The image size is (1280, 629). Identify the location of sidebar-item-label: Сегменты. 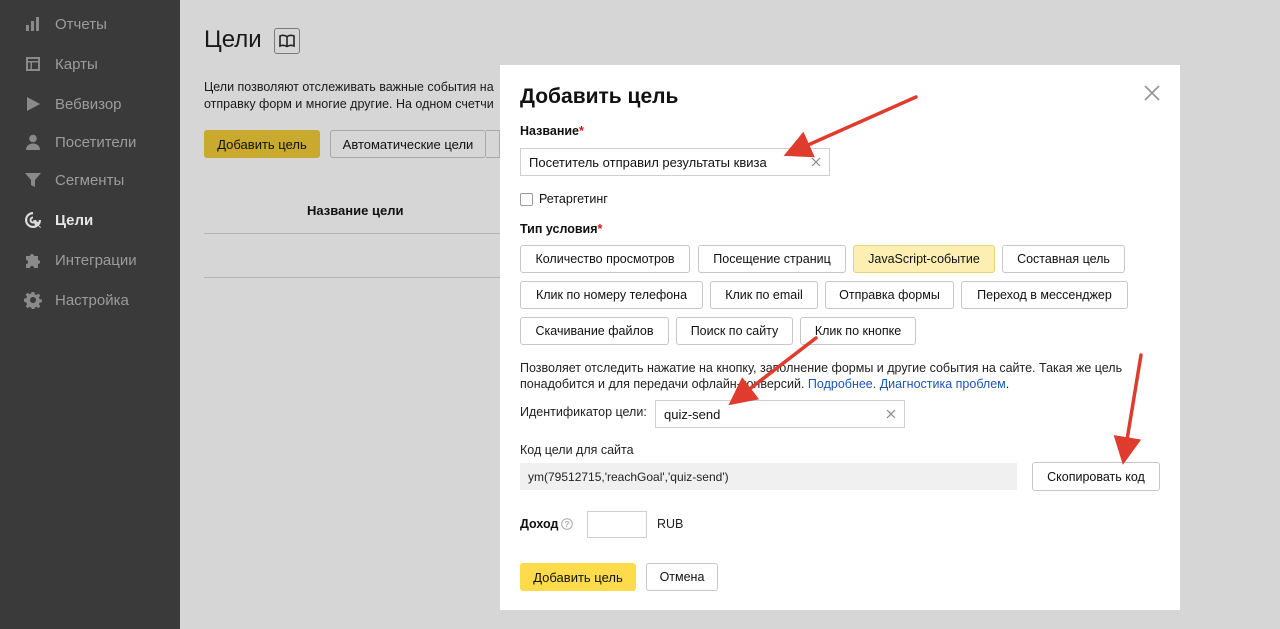
(90, 180).